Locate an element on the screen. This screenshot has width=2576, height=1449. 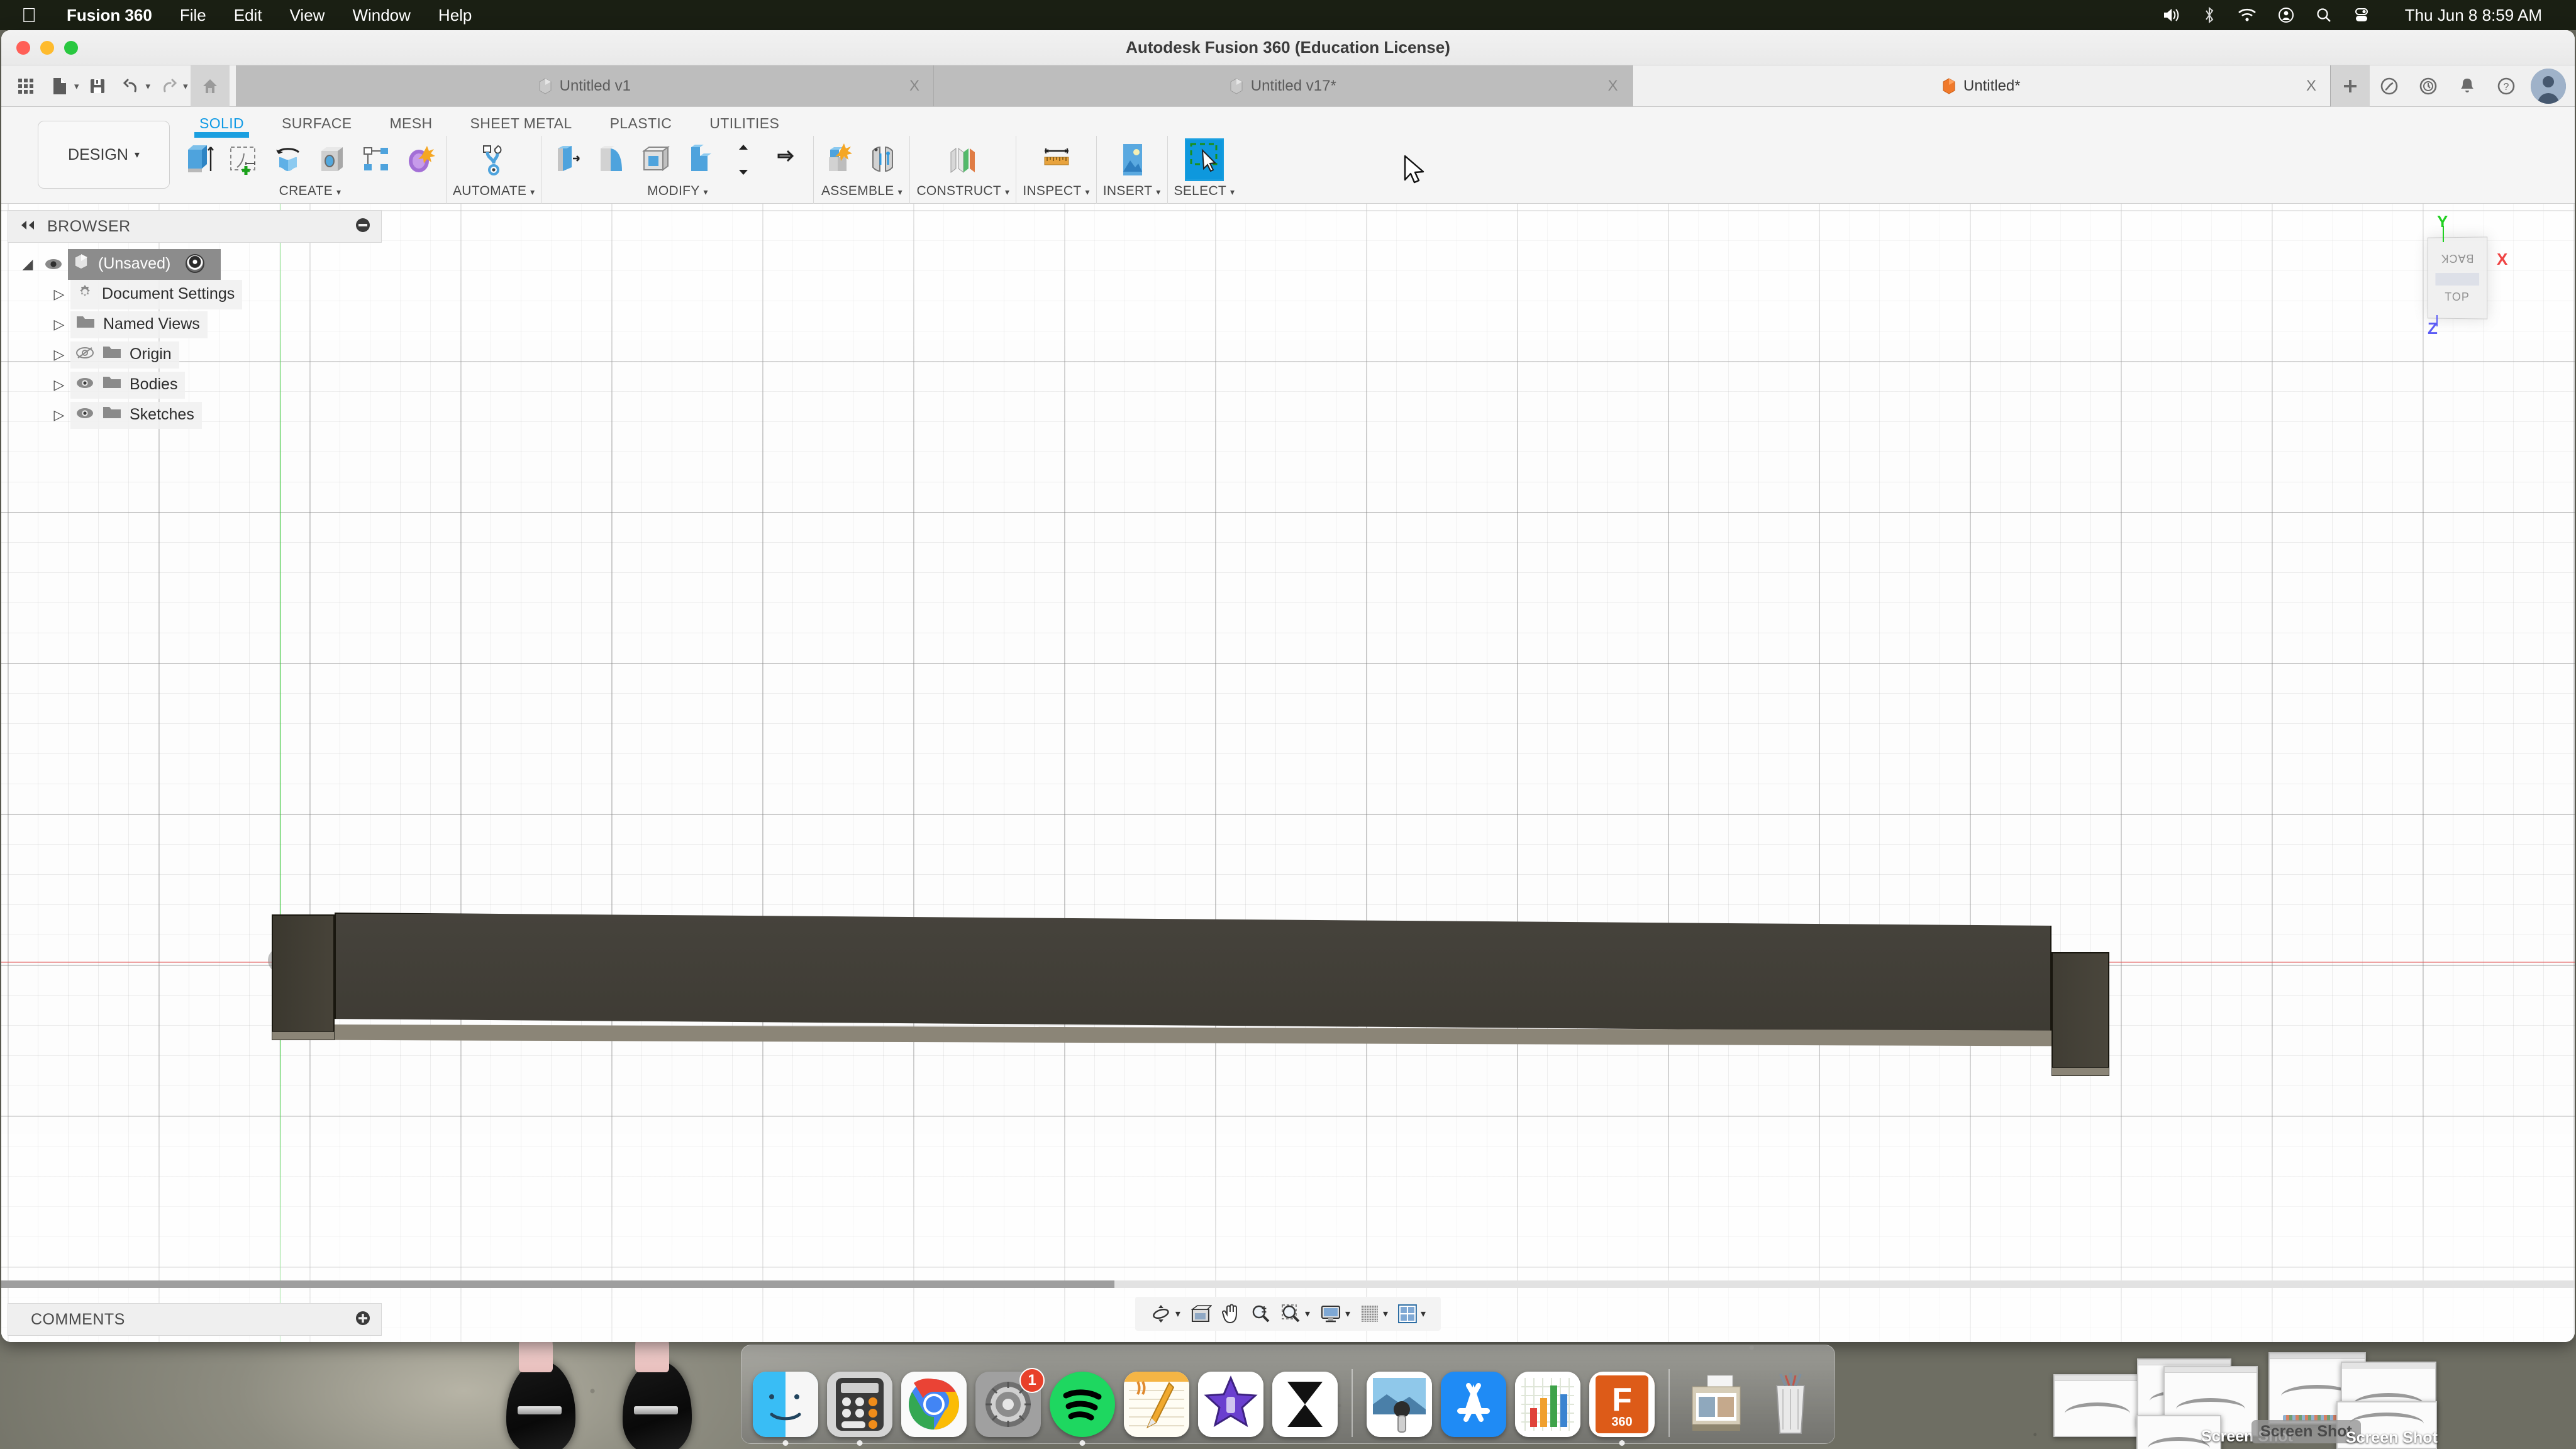
draft-icon is located at coordinates (699, 159).